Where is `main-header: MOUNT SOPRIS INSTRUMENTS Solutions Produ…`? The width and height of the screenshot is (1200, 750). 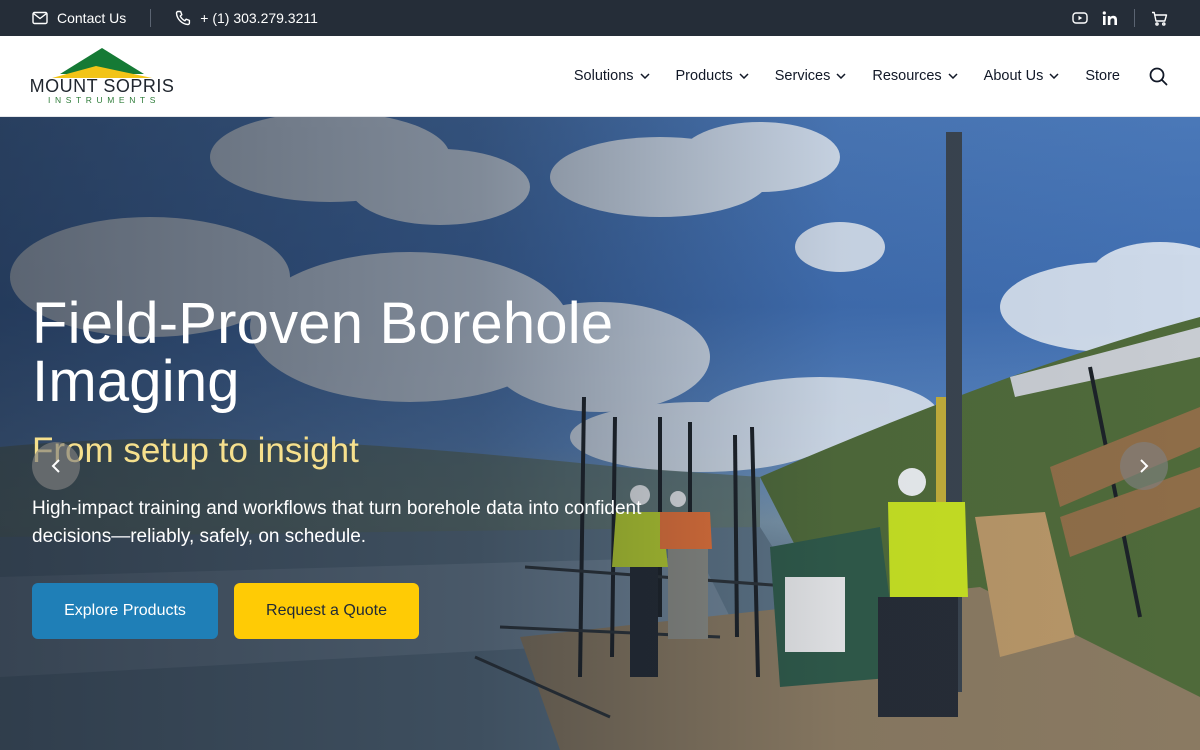
main-header: MOUNT SOPRIS INSTRUMENTS Solutions Produ… is located at coordinates (600, 76).